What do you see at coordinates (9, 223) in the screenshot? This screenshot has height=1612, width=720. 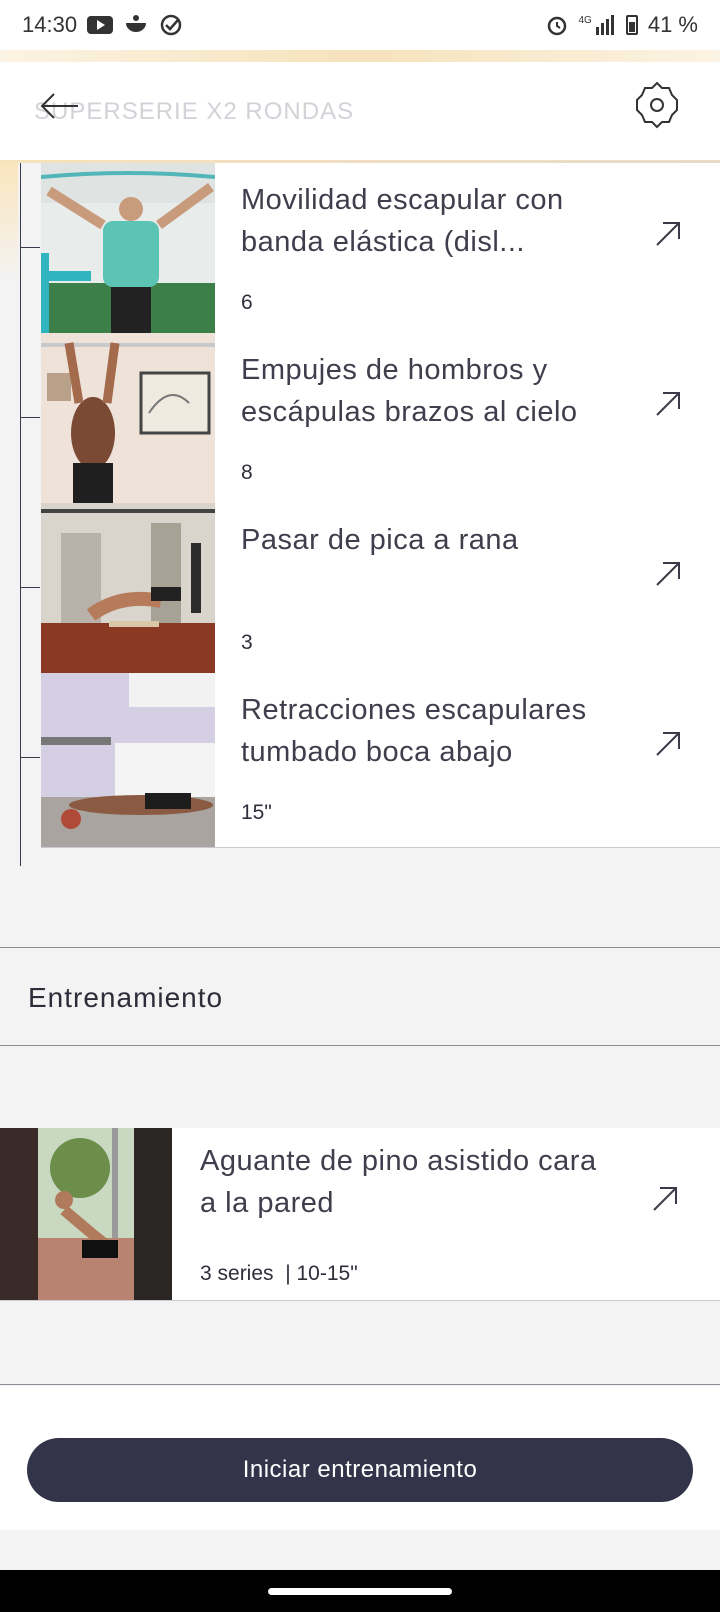 I see `superset-accent` at bounding box center [9, 223].